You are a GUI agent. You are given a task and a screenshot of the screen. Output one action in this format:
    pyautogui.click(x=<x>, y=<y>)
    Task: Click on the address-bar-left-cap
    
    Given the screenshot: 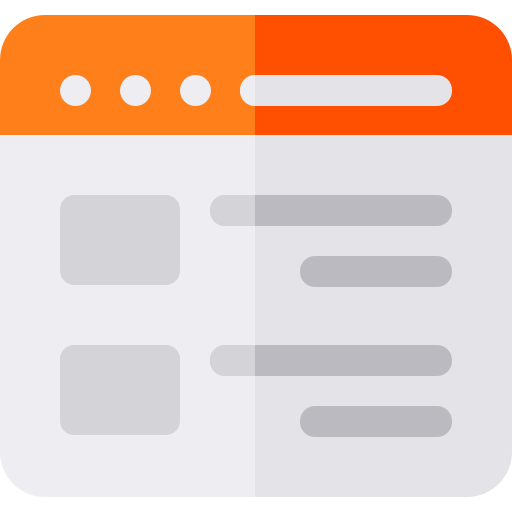 What is the action you would take?
    pyautogui.click(x=247, y=90)
    